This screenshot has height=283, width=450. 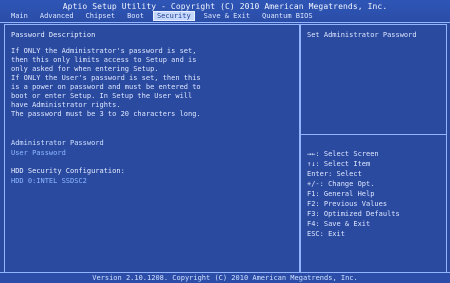 What do you see at coordinates (341, 184) in the screenshot?
I see `key-help-line: +/-: Change Opt.` at bounding box center [341, 184].